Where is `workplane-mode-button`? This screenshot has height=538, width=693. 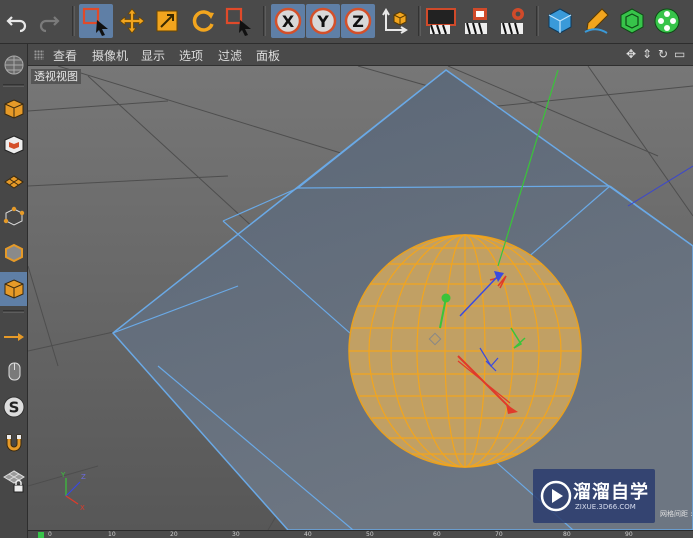 workplane-mode-button is located at coordinates (13, 181).